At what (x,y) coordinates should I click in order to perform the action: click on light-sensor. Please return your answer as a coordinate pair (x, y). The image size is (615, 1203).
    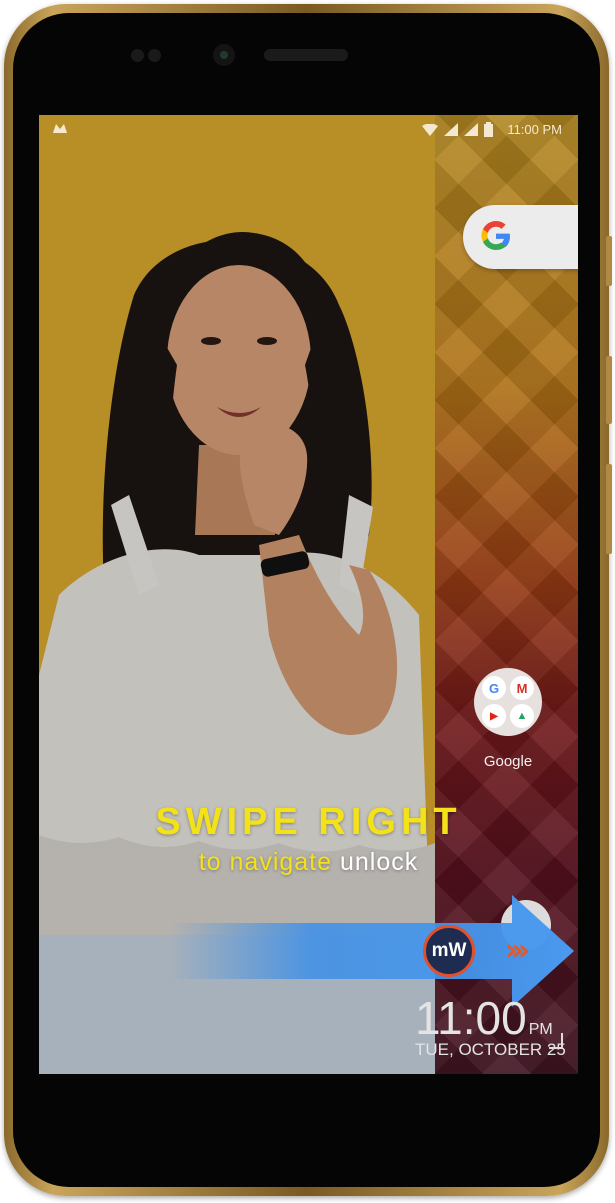
    Looking at the image, I should click on (154, 55).